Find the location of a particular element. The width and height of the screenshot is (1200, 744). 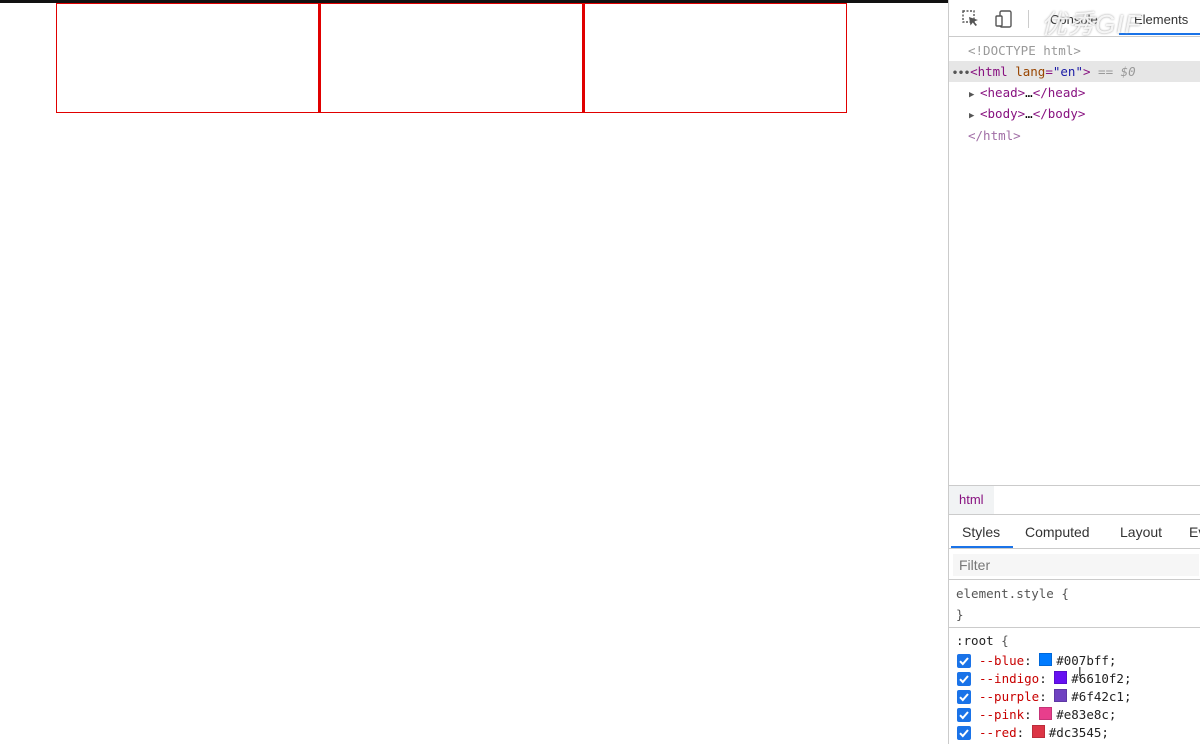

css-property-row: --red: #dc3545; is located at coordinates (1074, 733).